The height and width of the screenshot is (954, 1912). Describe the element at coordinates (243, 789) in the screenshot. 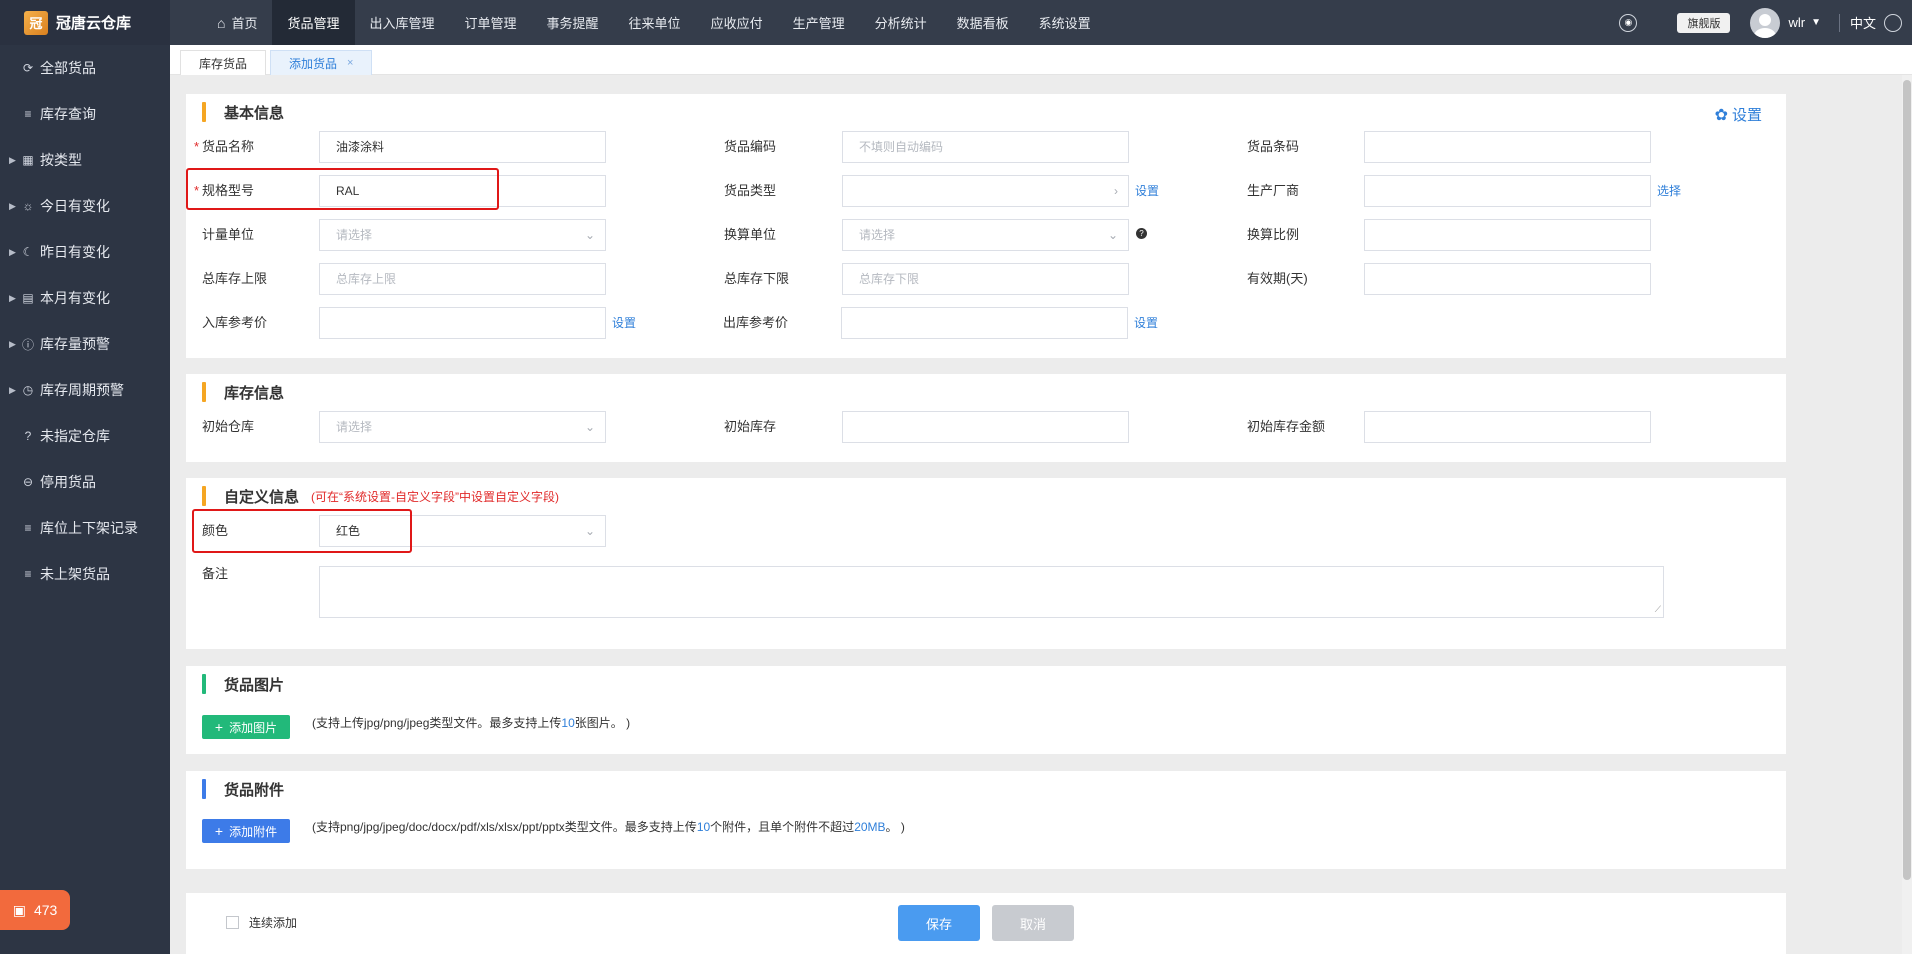

I see `section-title: 货品附件` at that location.